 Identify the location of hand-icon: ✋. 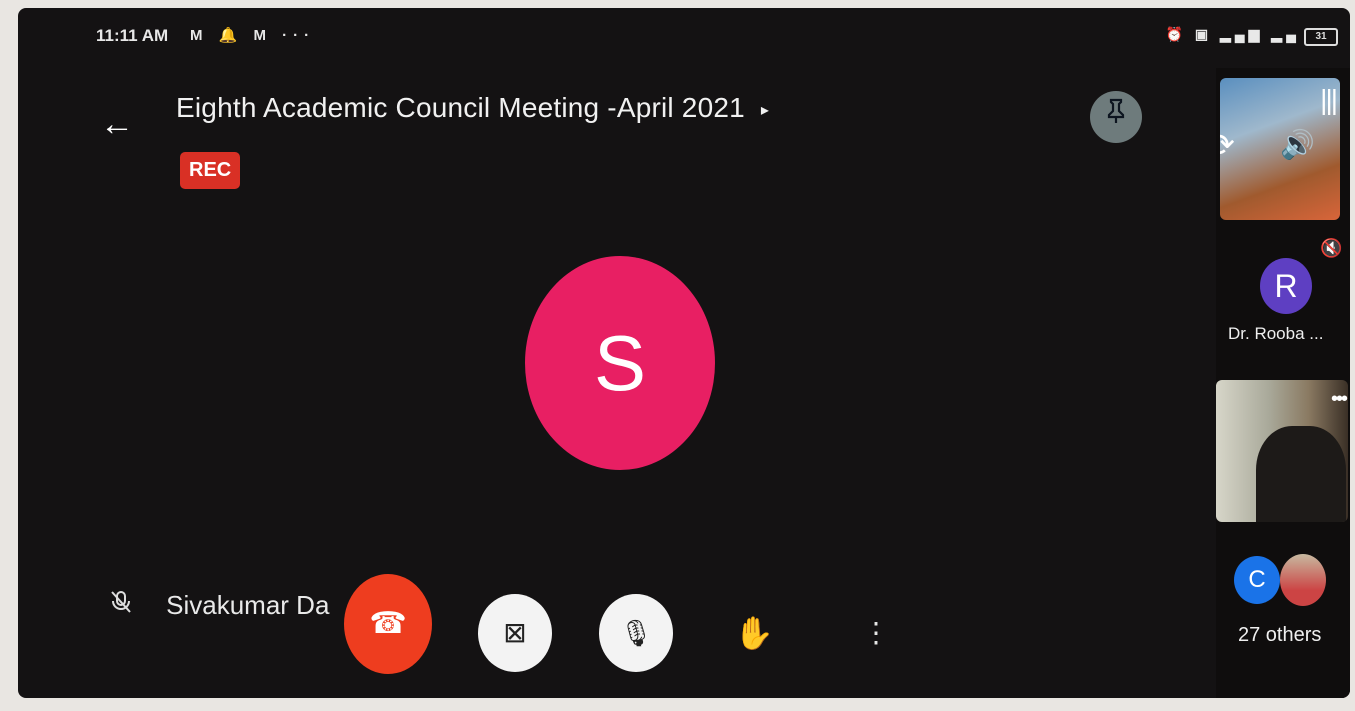
(754, 633).